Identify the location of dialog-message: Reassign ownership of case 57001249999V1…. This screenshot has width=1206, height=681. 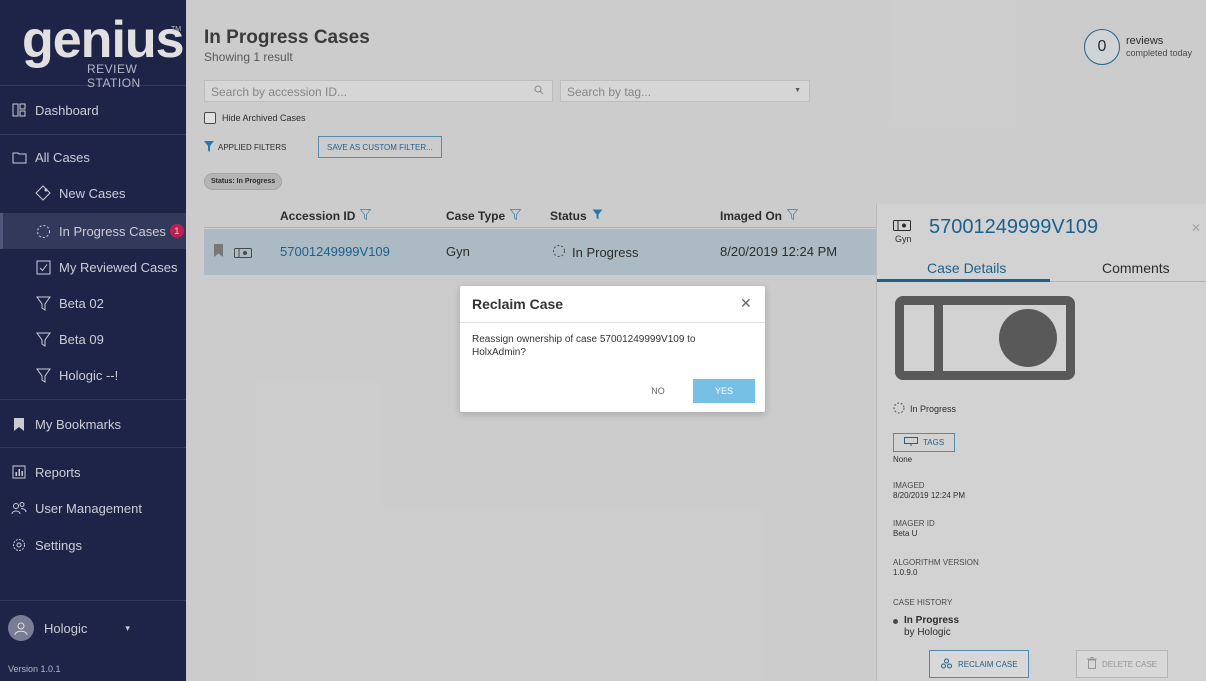
(584, 346).